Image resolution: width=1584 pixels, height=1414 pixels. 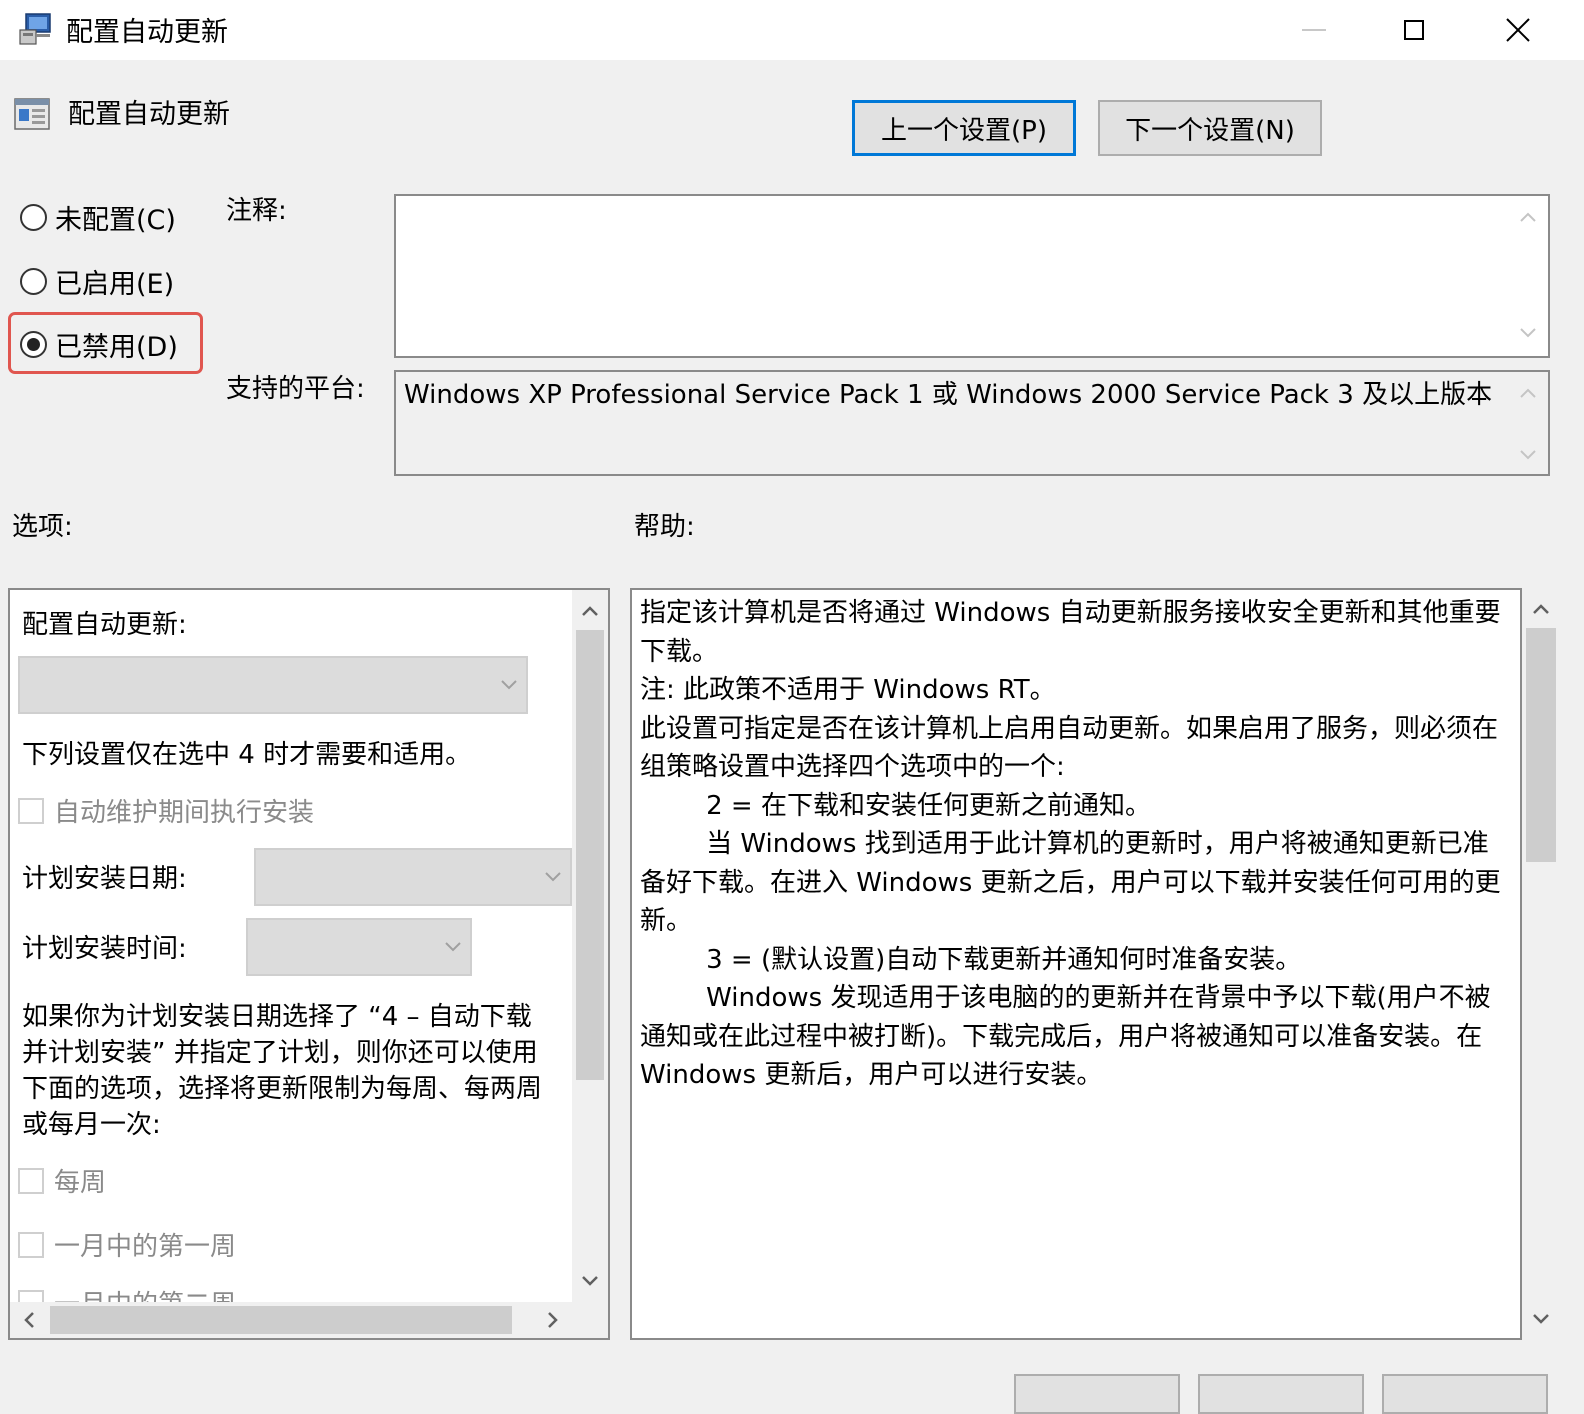 I want to click on cancel-button, so click(x=1281, y=1394).